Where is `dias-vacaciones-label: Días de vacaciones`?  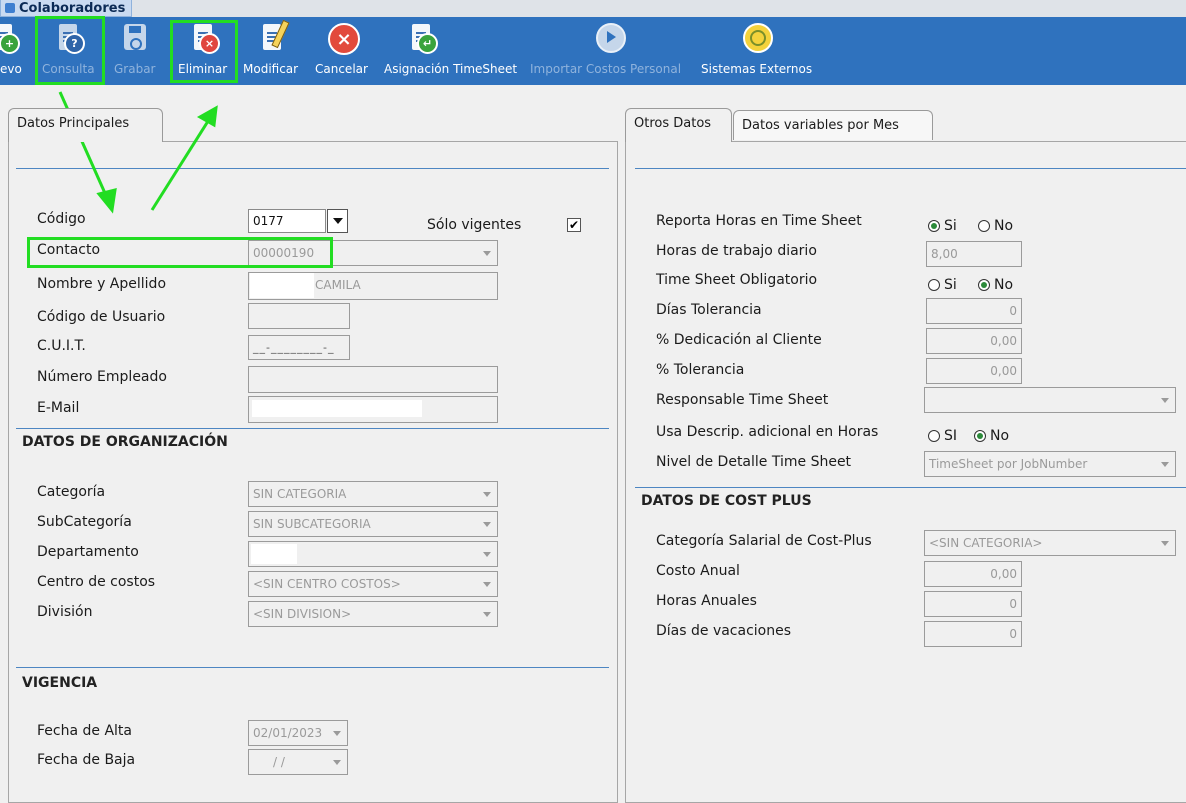
dias-vacaciones-label: Días de vacaciones is located at coordinates (724, 631).